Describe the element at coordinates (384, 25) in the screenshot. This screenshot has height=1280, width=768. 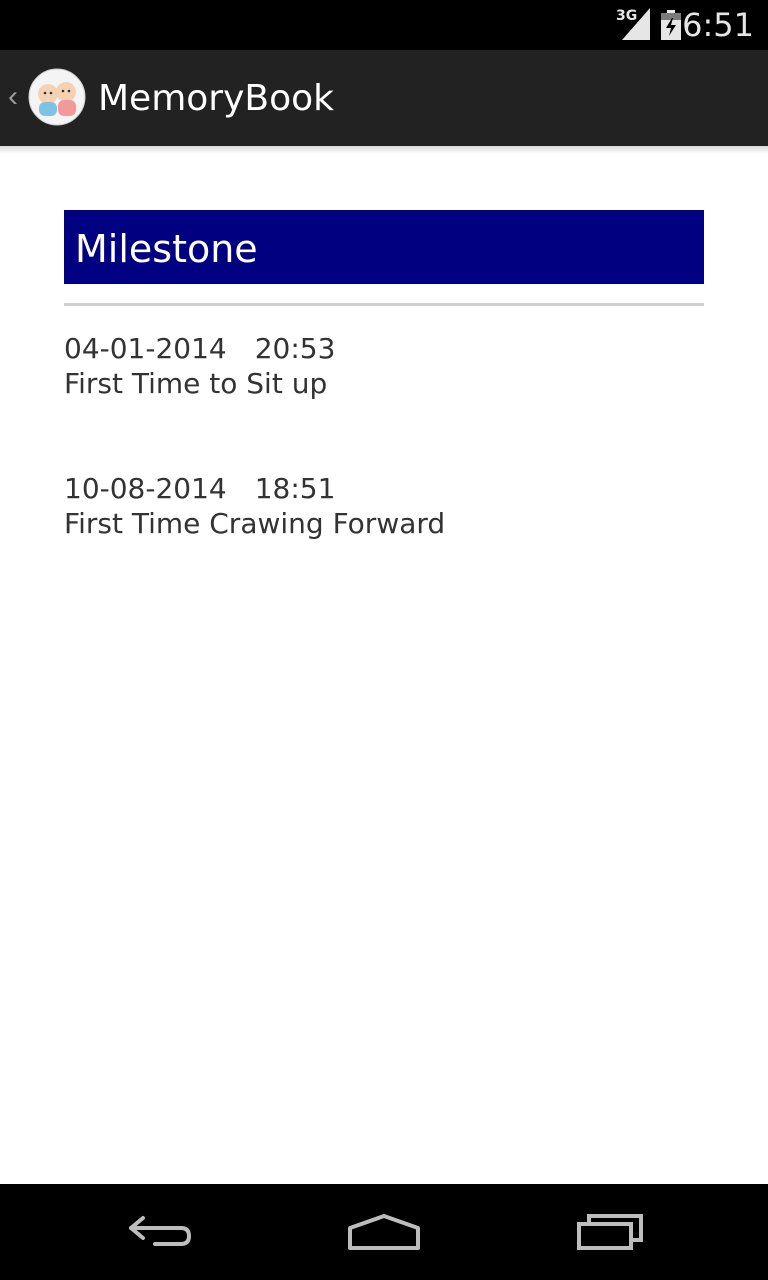
I see `status-bar: 3G 6:51` at that location.